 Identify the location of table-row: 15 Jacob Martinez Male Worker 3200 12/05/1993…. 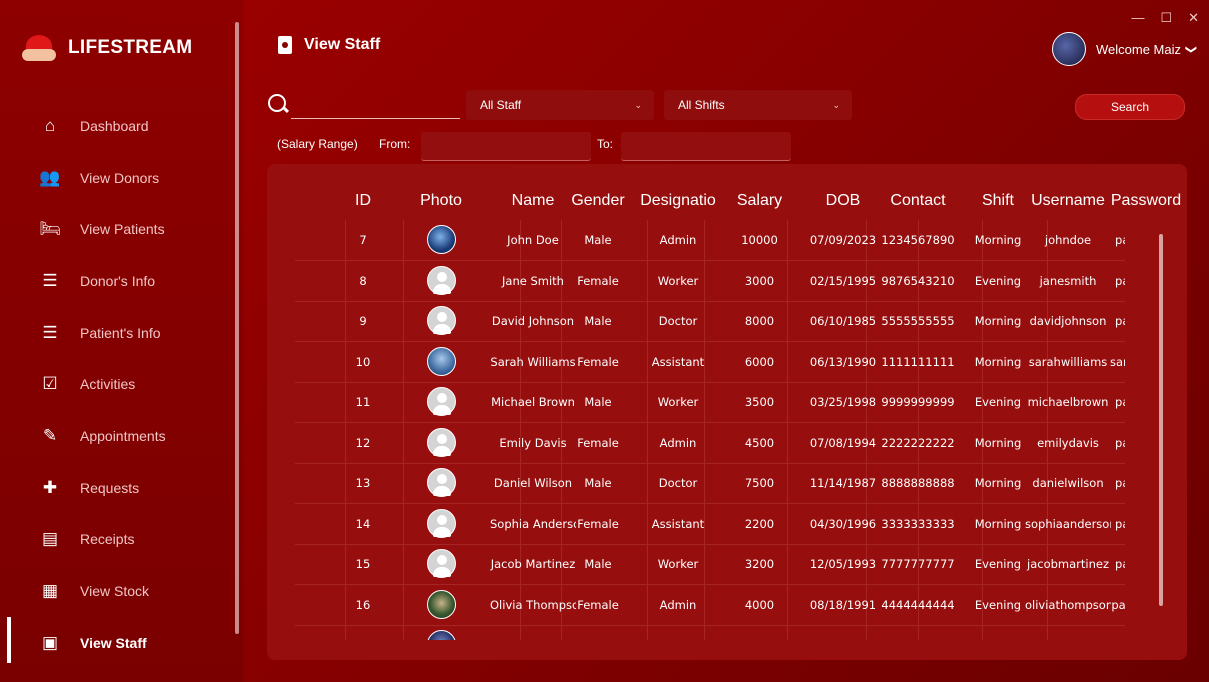
(710, 564).